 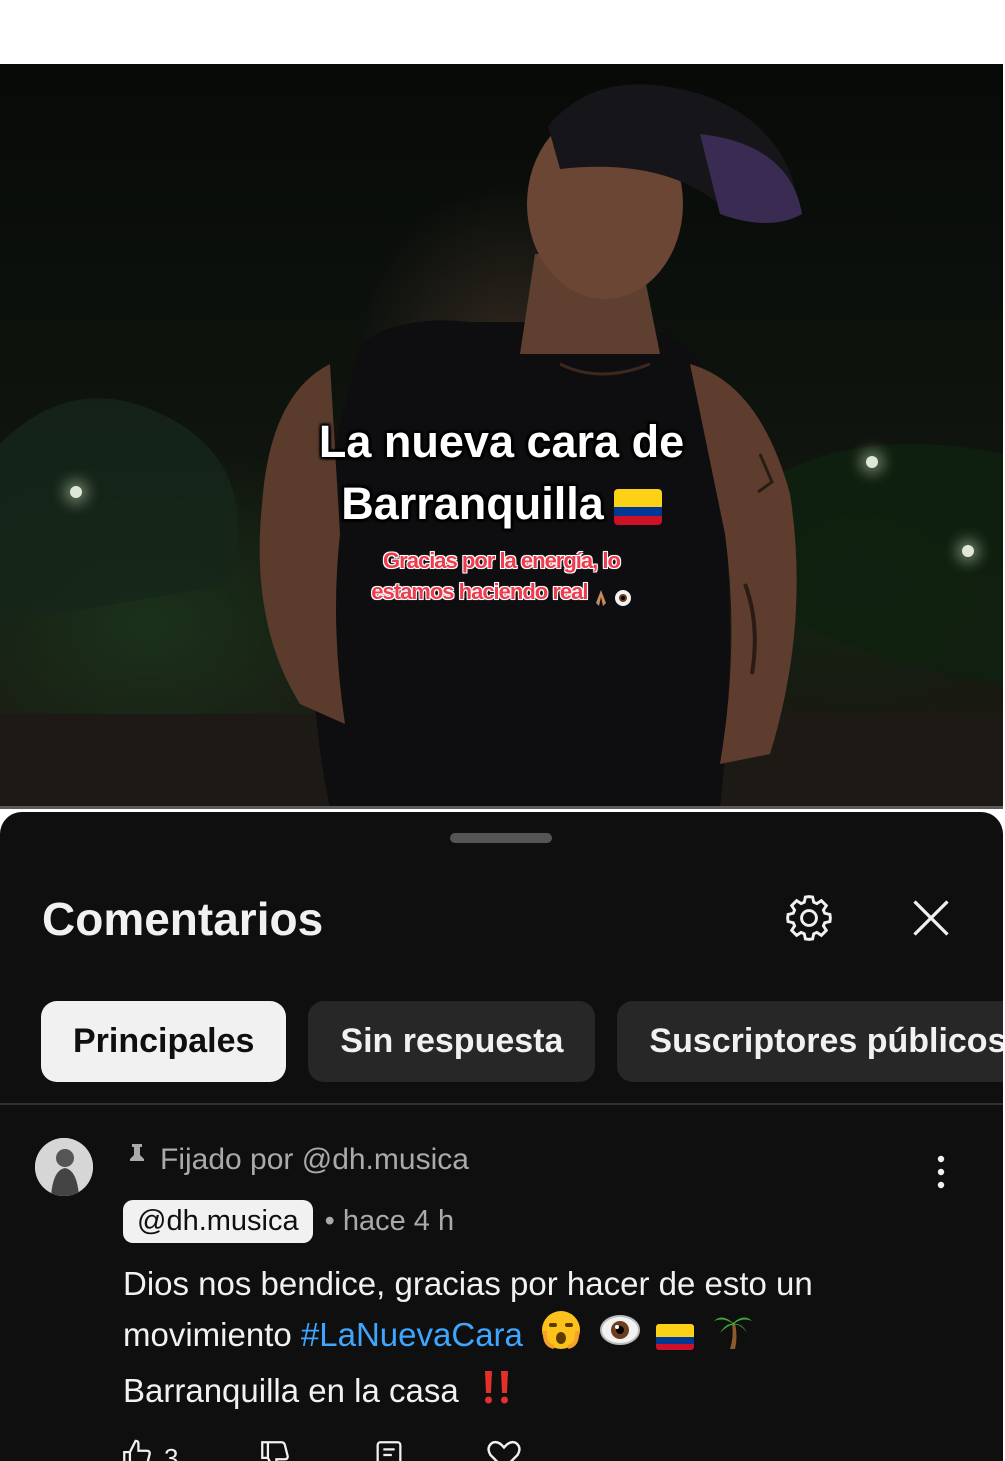 What do you see at coordinates (496, 1394) in the screenshot?
I see `double-exclamation-icon` at bounding box center [496, 1394].